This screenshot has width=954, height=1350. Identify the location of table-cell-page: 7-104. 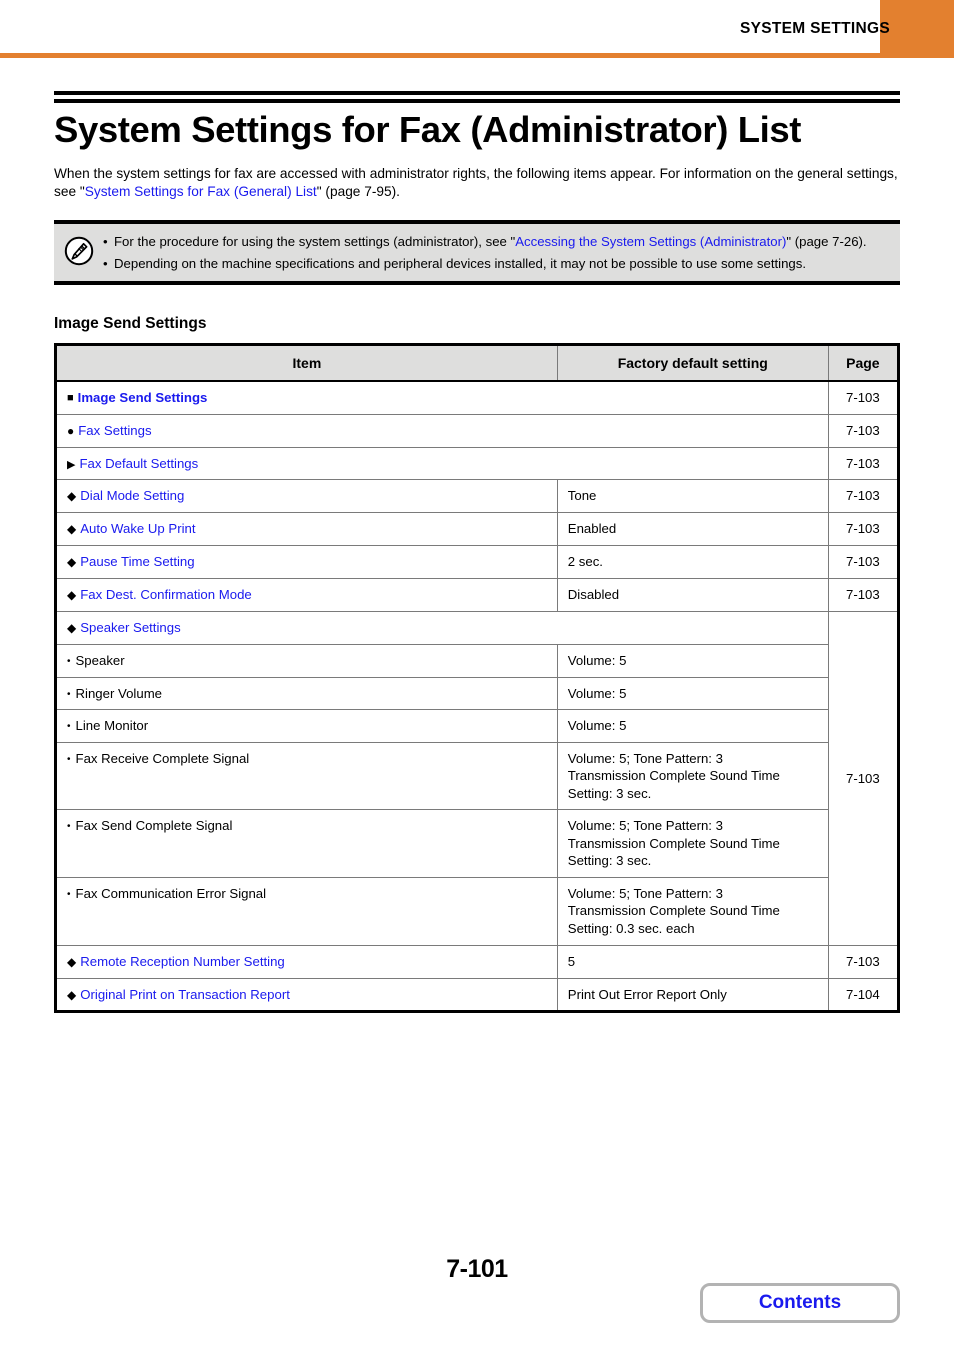
(863, 995).